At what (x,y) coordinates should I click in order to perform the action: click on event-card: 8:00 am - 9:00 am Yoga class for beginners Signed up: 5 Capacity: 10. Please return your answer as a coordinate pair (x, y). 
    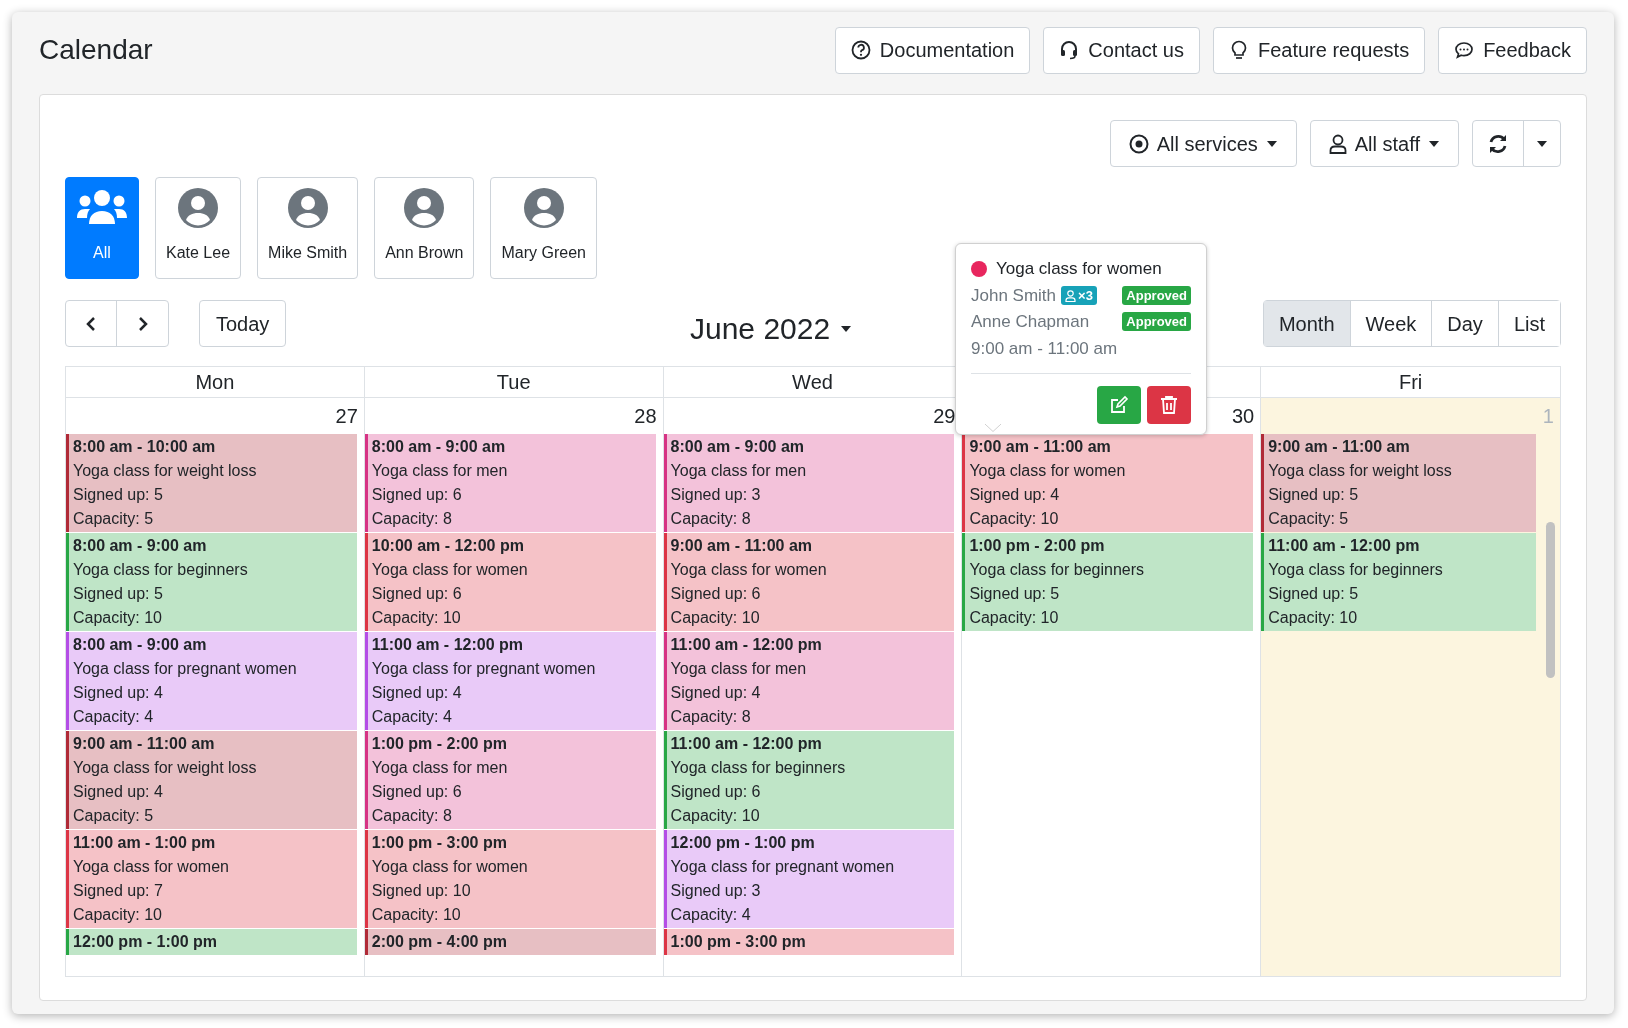
    Looking at the image, I should click on (211, 582).